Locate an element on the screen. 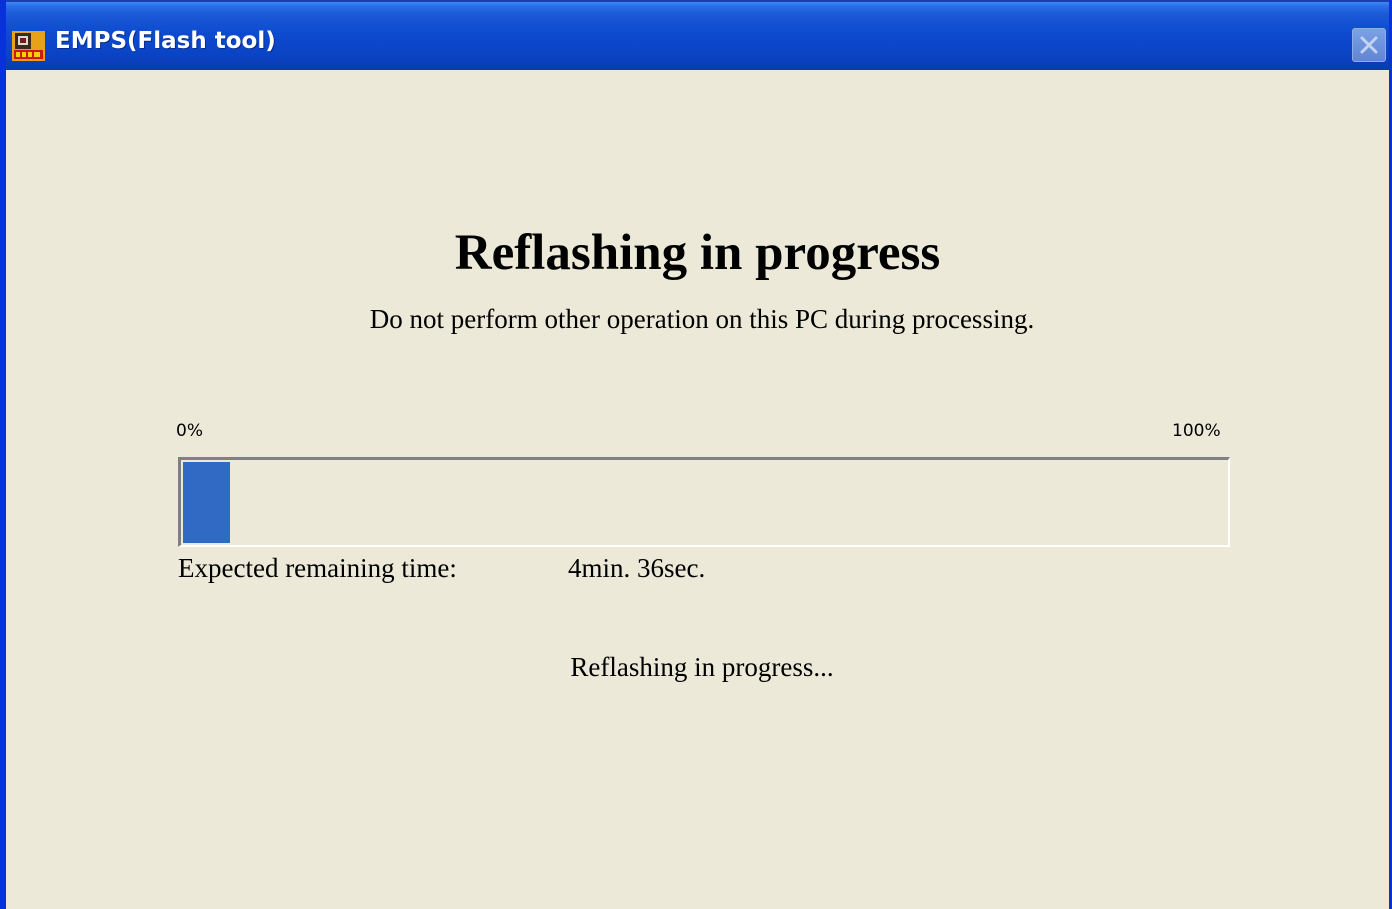  page-heading: Reflashing in progress is located at coordinates (697, 253).